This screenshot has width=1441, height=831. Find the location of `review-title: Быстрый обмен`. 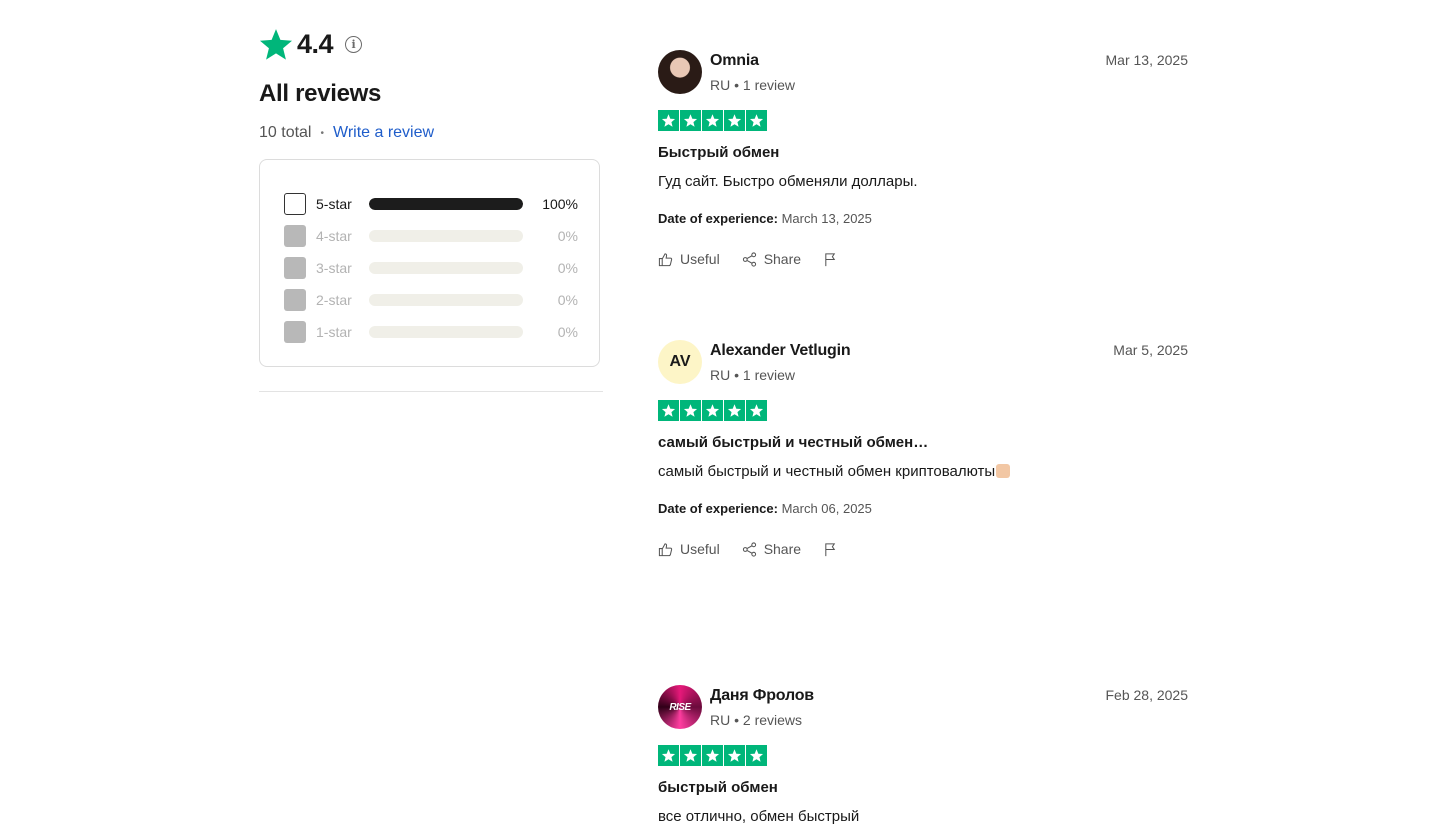

review-title: Быстрый обмен is located at coordinates (718, 152).